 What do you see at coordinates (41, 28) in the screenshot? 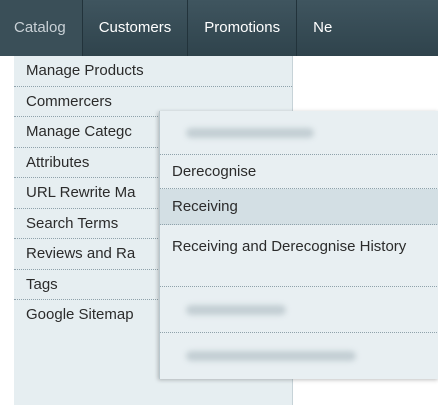
I see `nav-tab-catalog: Catalog` at bounding box center [41, 28].